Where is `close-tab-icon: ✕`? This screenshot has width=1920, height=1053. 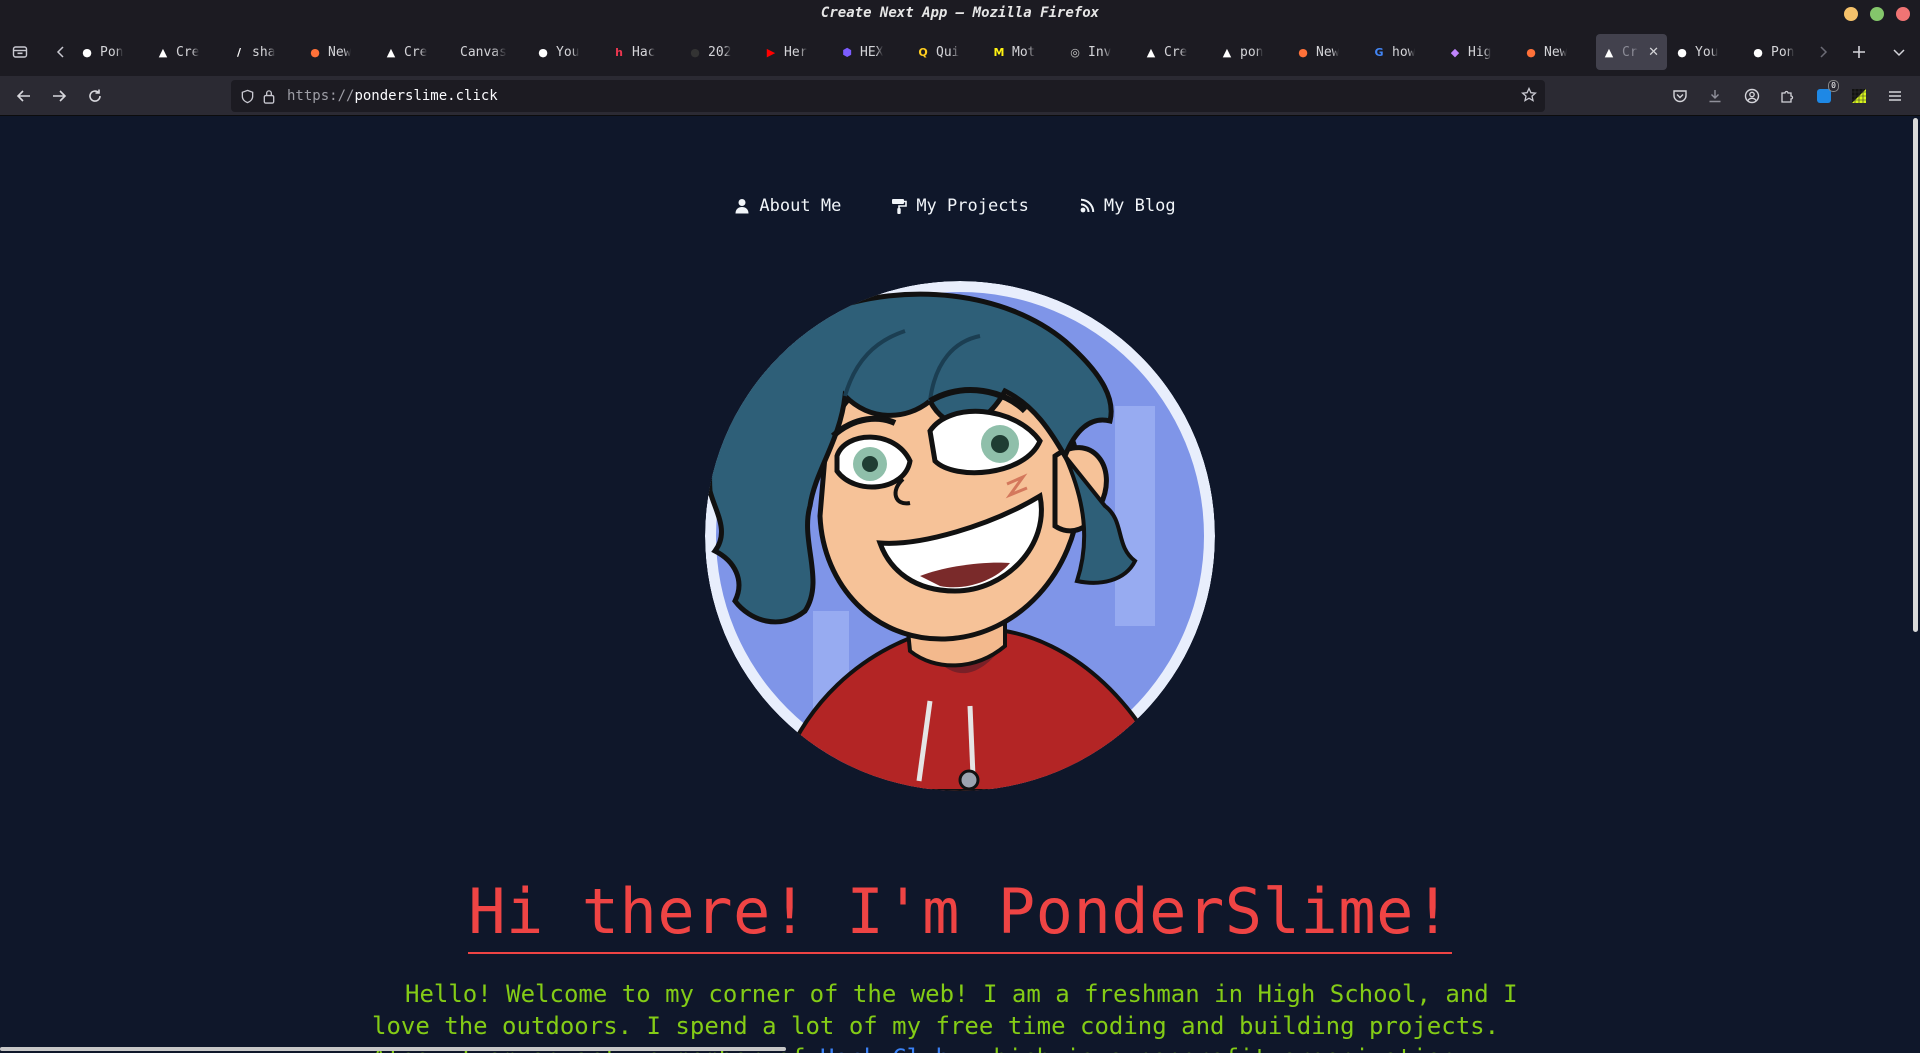
close-tab-icon: ✕ is located at coordinates (1653, 52).